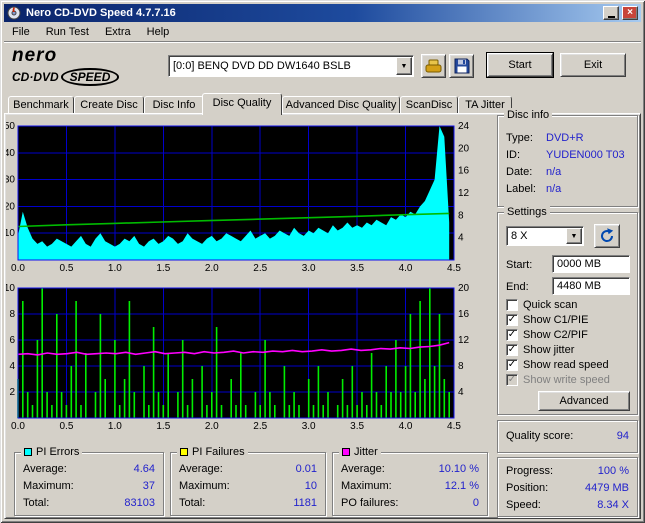 This screenshot has height=523, width=645. I want to click on pie-maximum-label: Maximum:, so click(48, 486).